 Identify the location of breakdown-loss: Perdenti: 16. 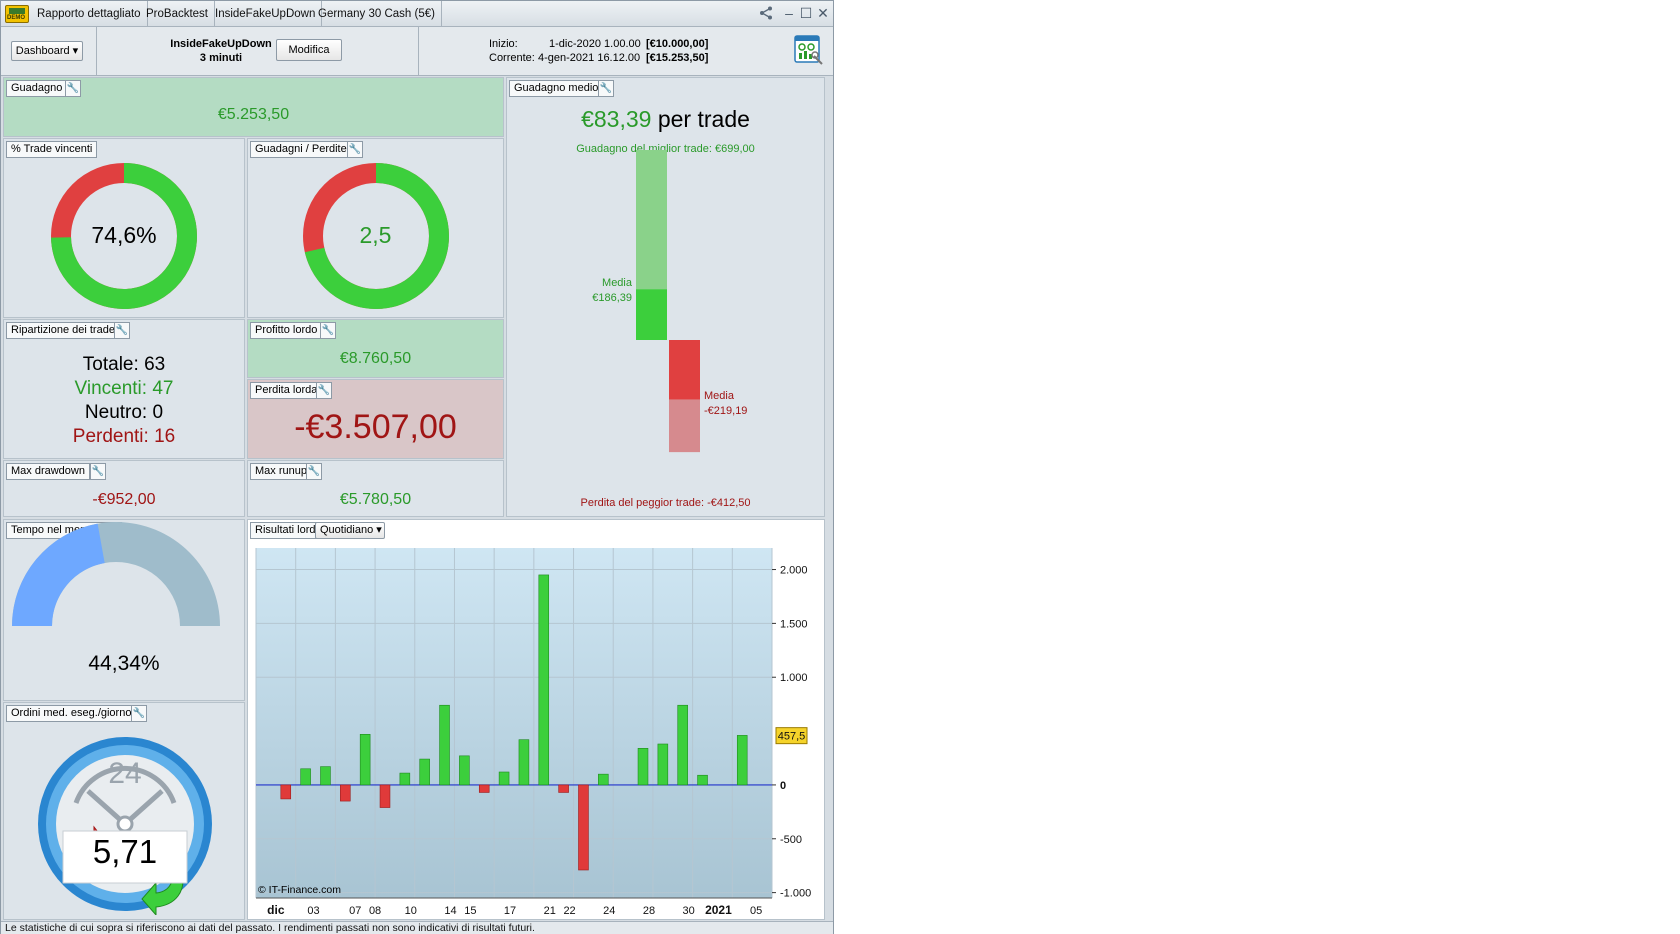
(124, 436).